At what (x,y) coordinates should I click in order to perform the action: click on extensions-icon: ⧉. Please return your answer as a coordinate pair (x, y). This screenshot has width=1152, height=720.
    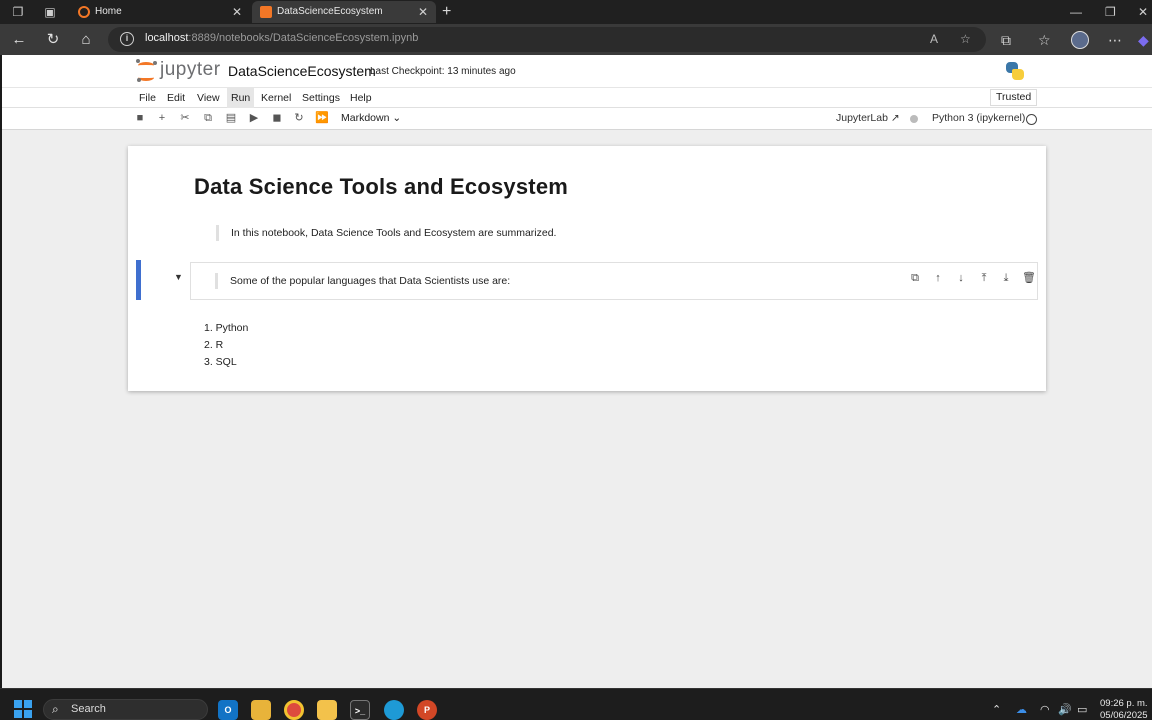
    Looking at the image, I should click on (1006, 40).